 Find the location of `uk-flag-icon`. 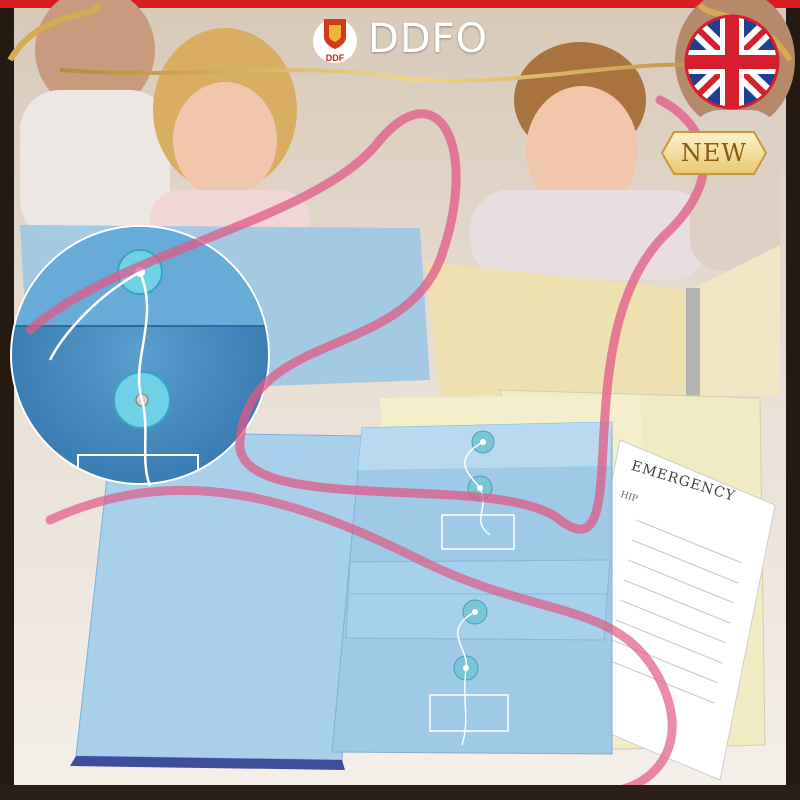

uk-flag-icon is located at coordinates (732, 62).